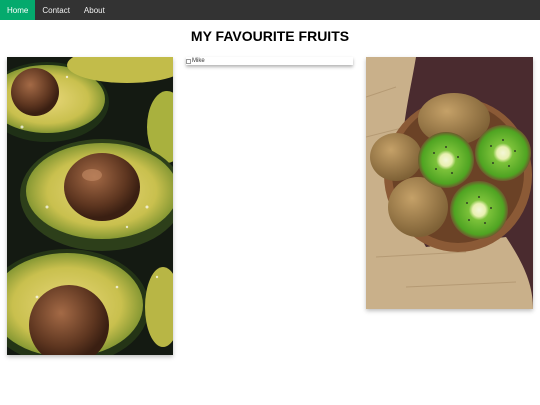 The height and width of the screenshot is (405, 540). I want to click on nav-link-about: About, so click(94, 10).